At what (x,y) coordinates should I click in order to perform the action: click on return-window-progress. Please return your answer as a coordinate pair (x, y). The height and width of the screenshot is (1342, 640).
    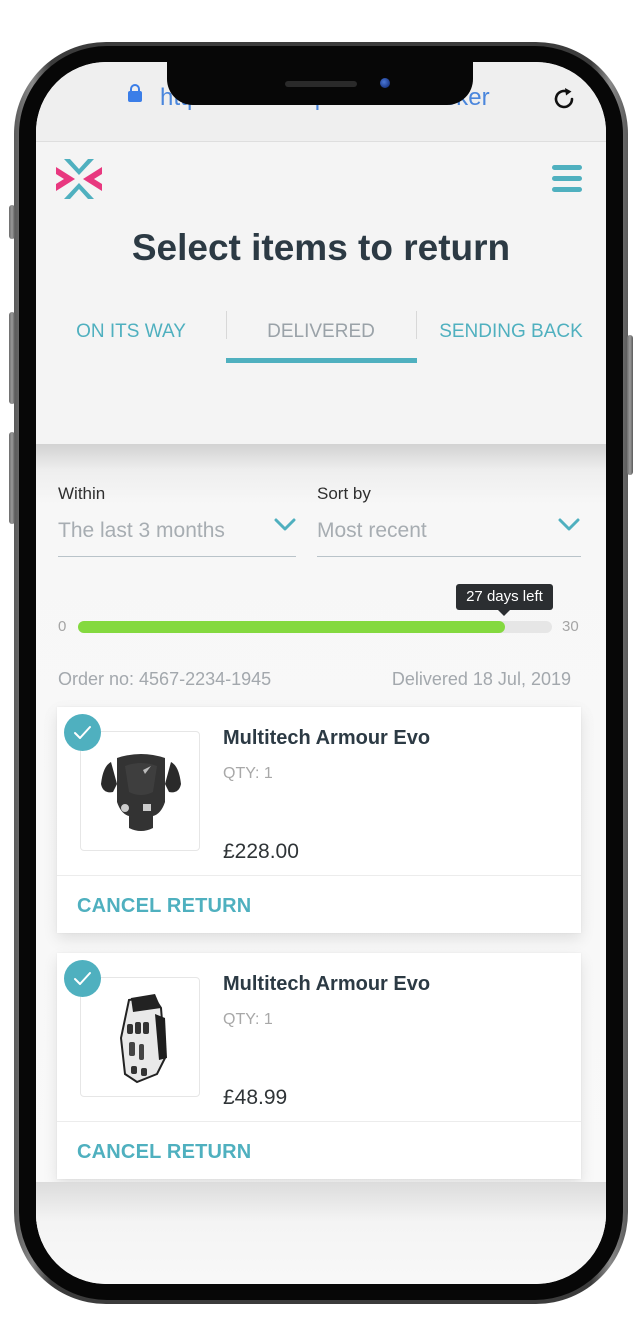
    Looking at the image, I should click on (315, 627).